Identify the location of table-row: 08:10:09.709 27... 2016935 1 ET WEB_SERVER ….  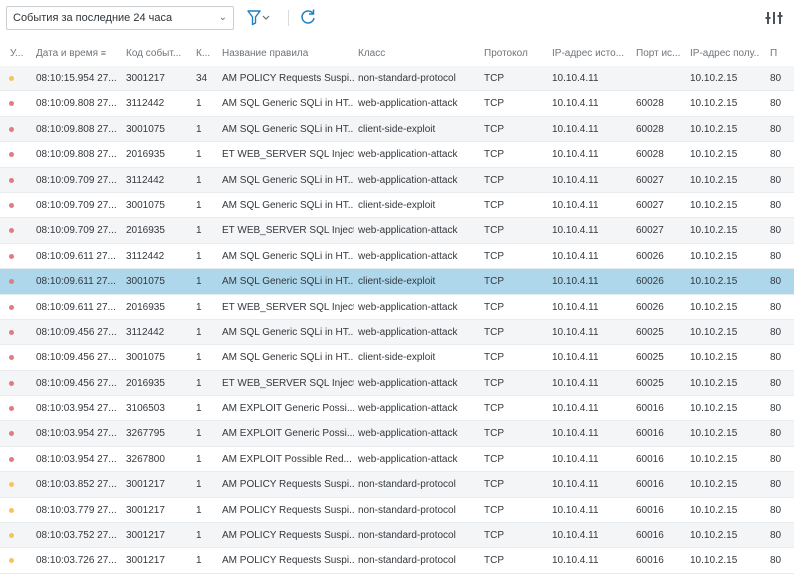
(397, 231).